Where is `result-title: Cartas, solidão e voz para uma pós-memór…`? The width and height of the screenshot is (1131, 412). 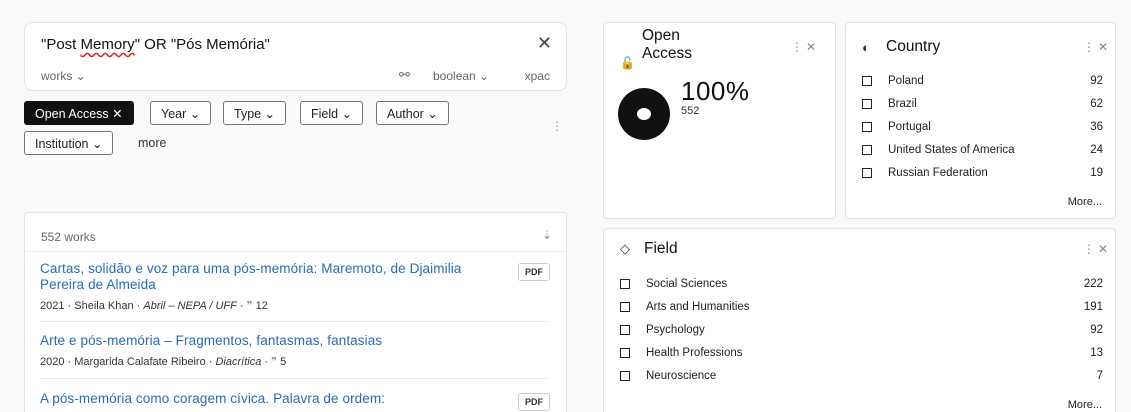
result-title: Cartas, solidão e voz para uma pós-memór… is located at coordinates (265, 277).